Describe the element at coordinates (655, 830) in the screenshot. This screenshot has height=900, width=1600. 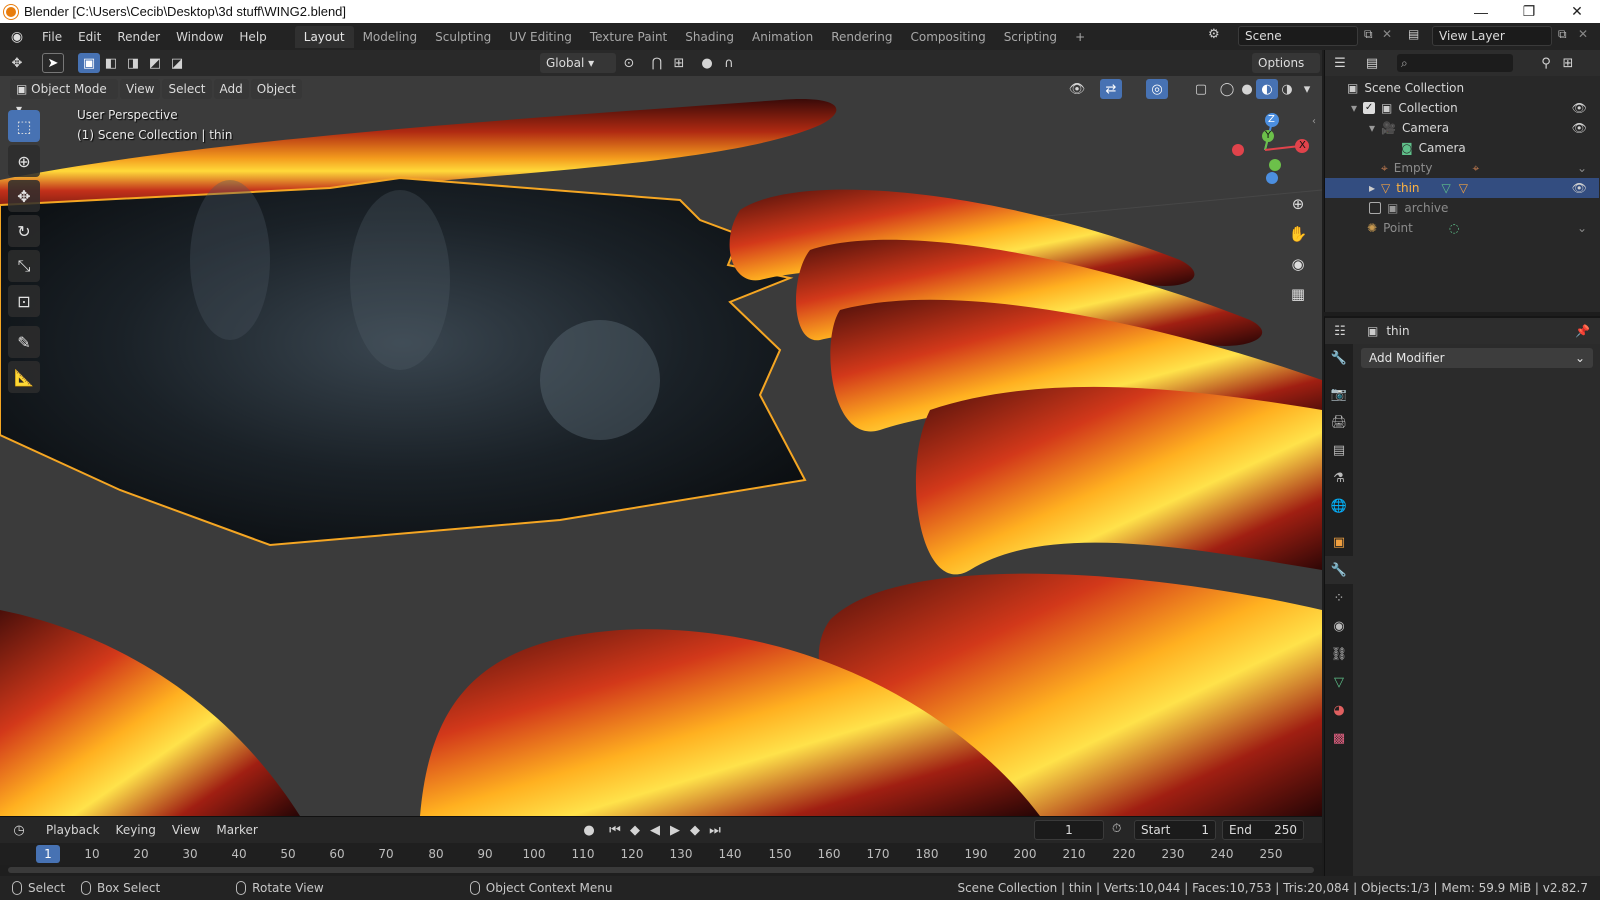
I see `play-reverse-icon: ◀` at that location.